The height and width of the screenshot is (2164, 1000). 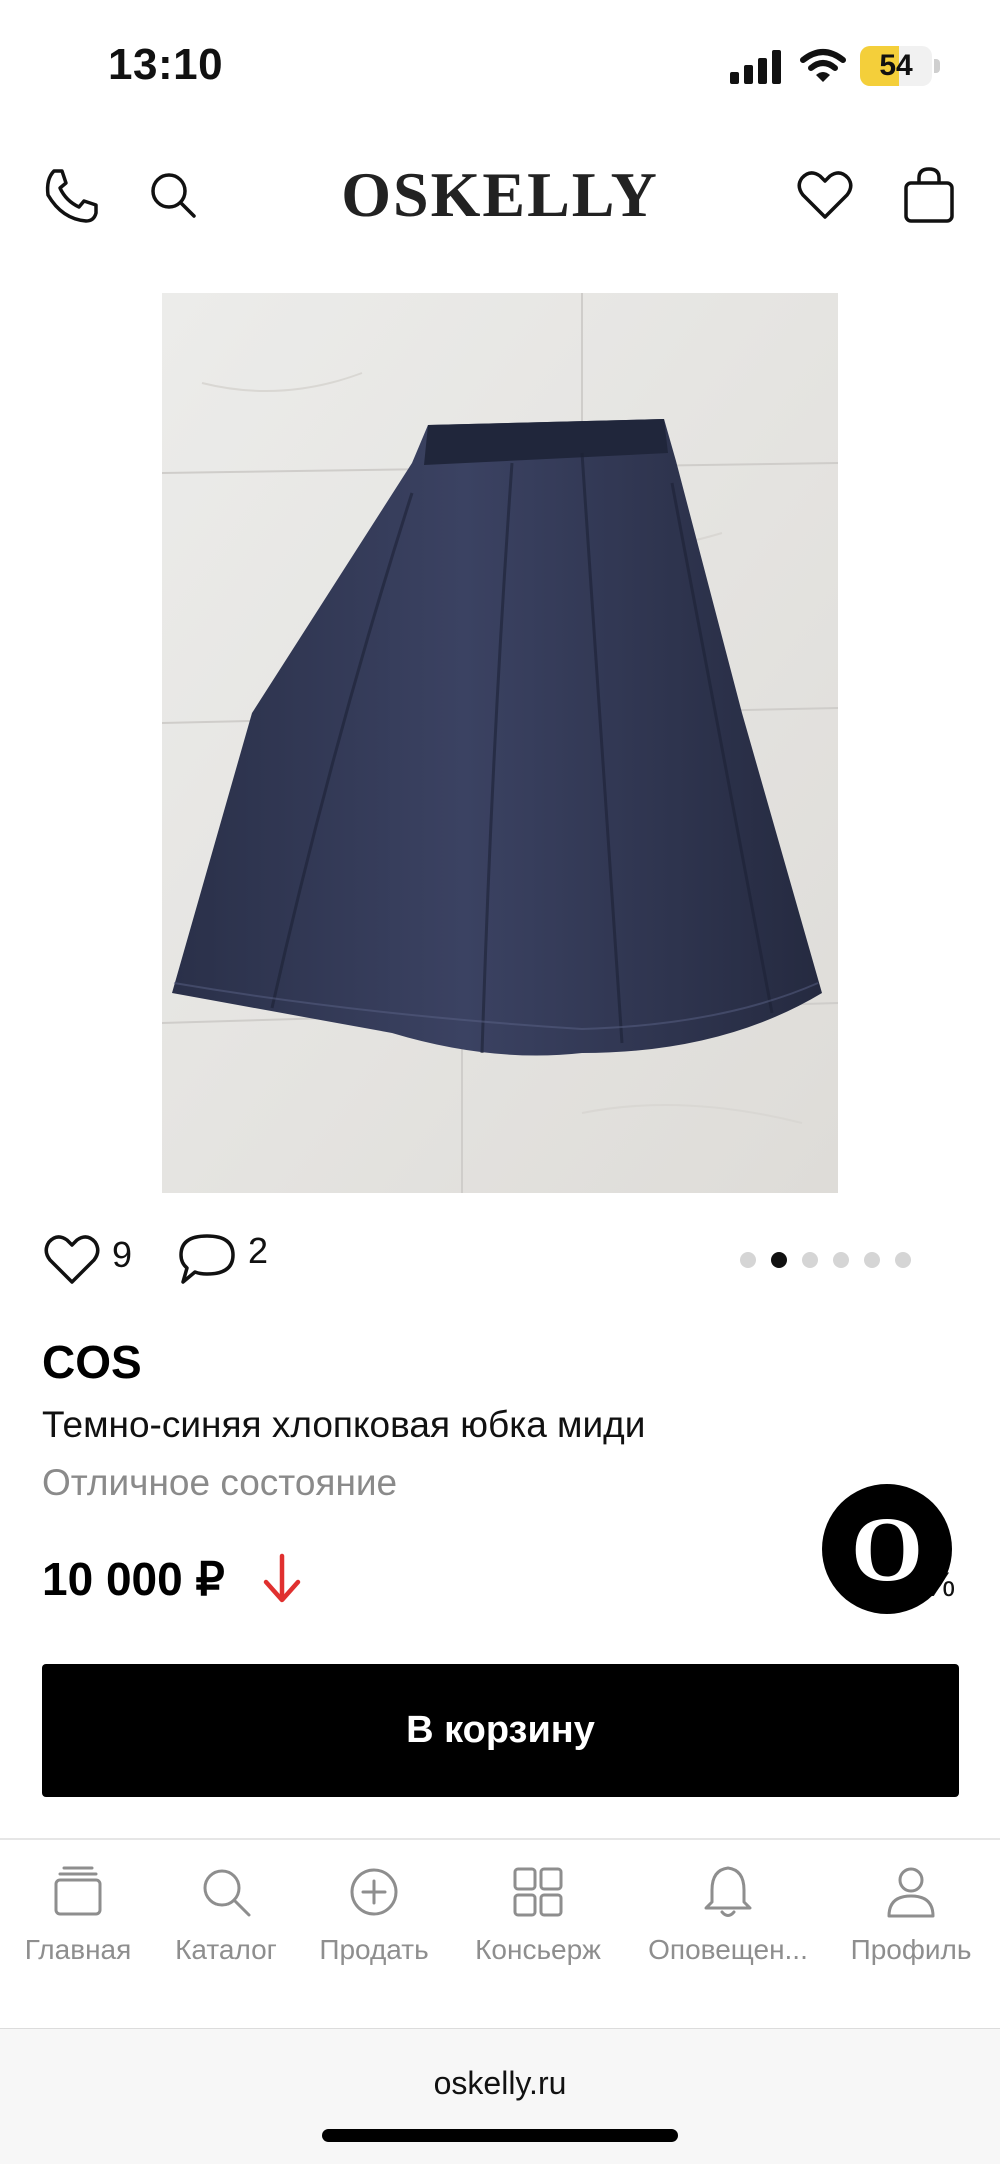 I want to click on comment-icon, so click(x=207, y=1259).